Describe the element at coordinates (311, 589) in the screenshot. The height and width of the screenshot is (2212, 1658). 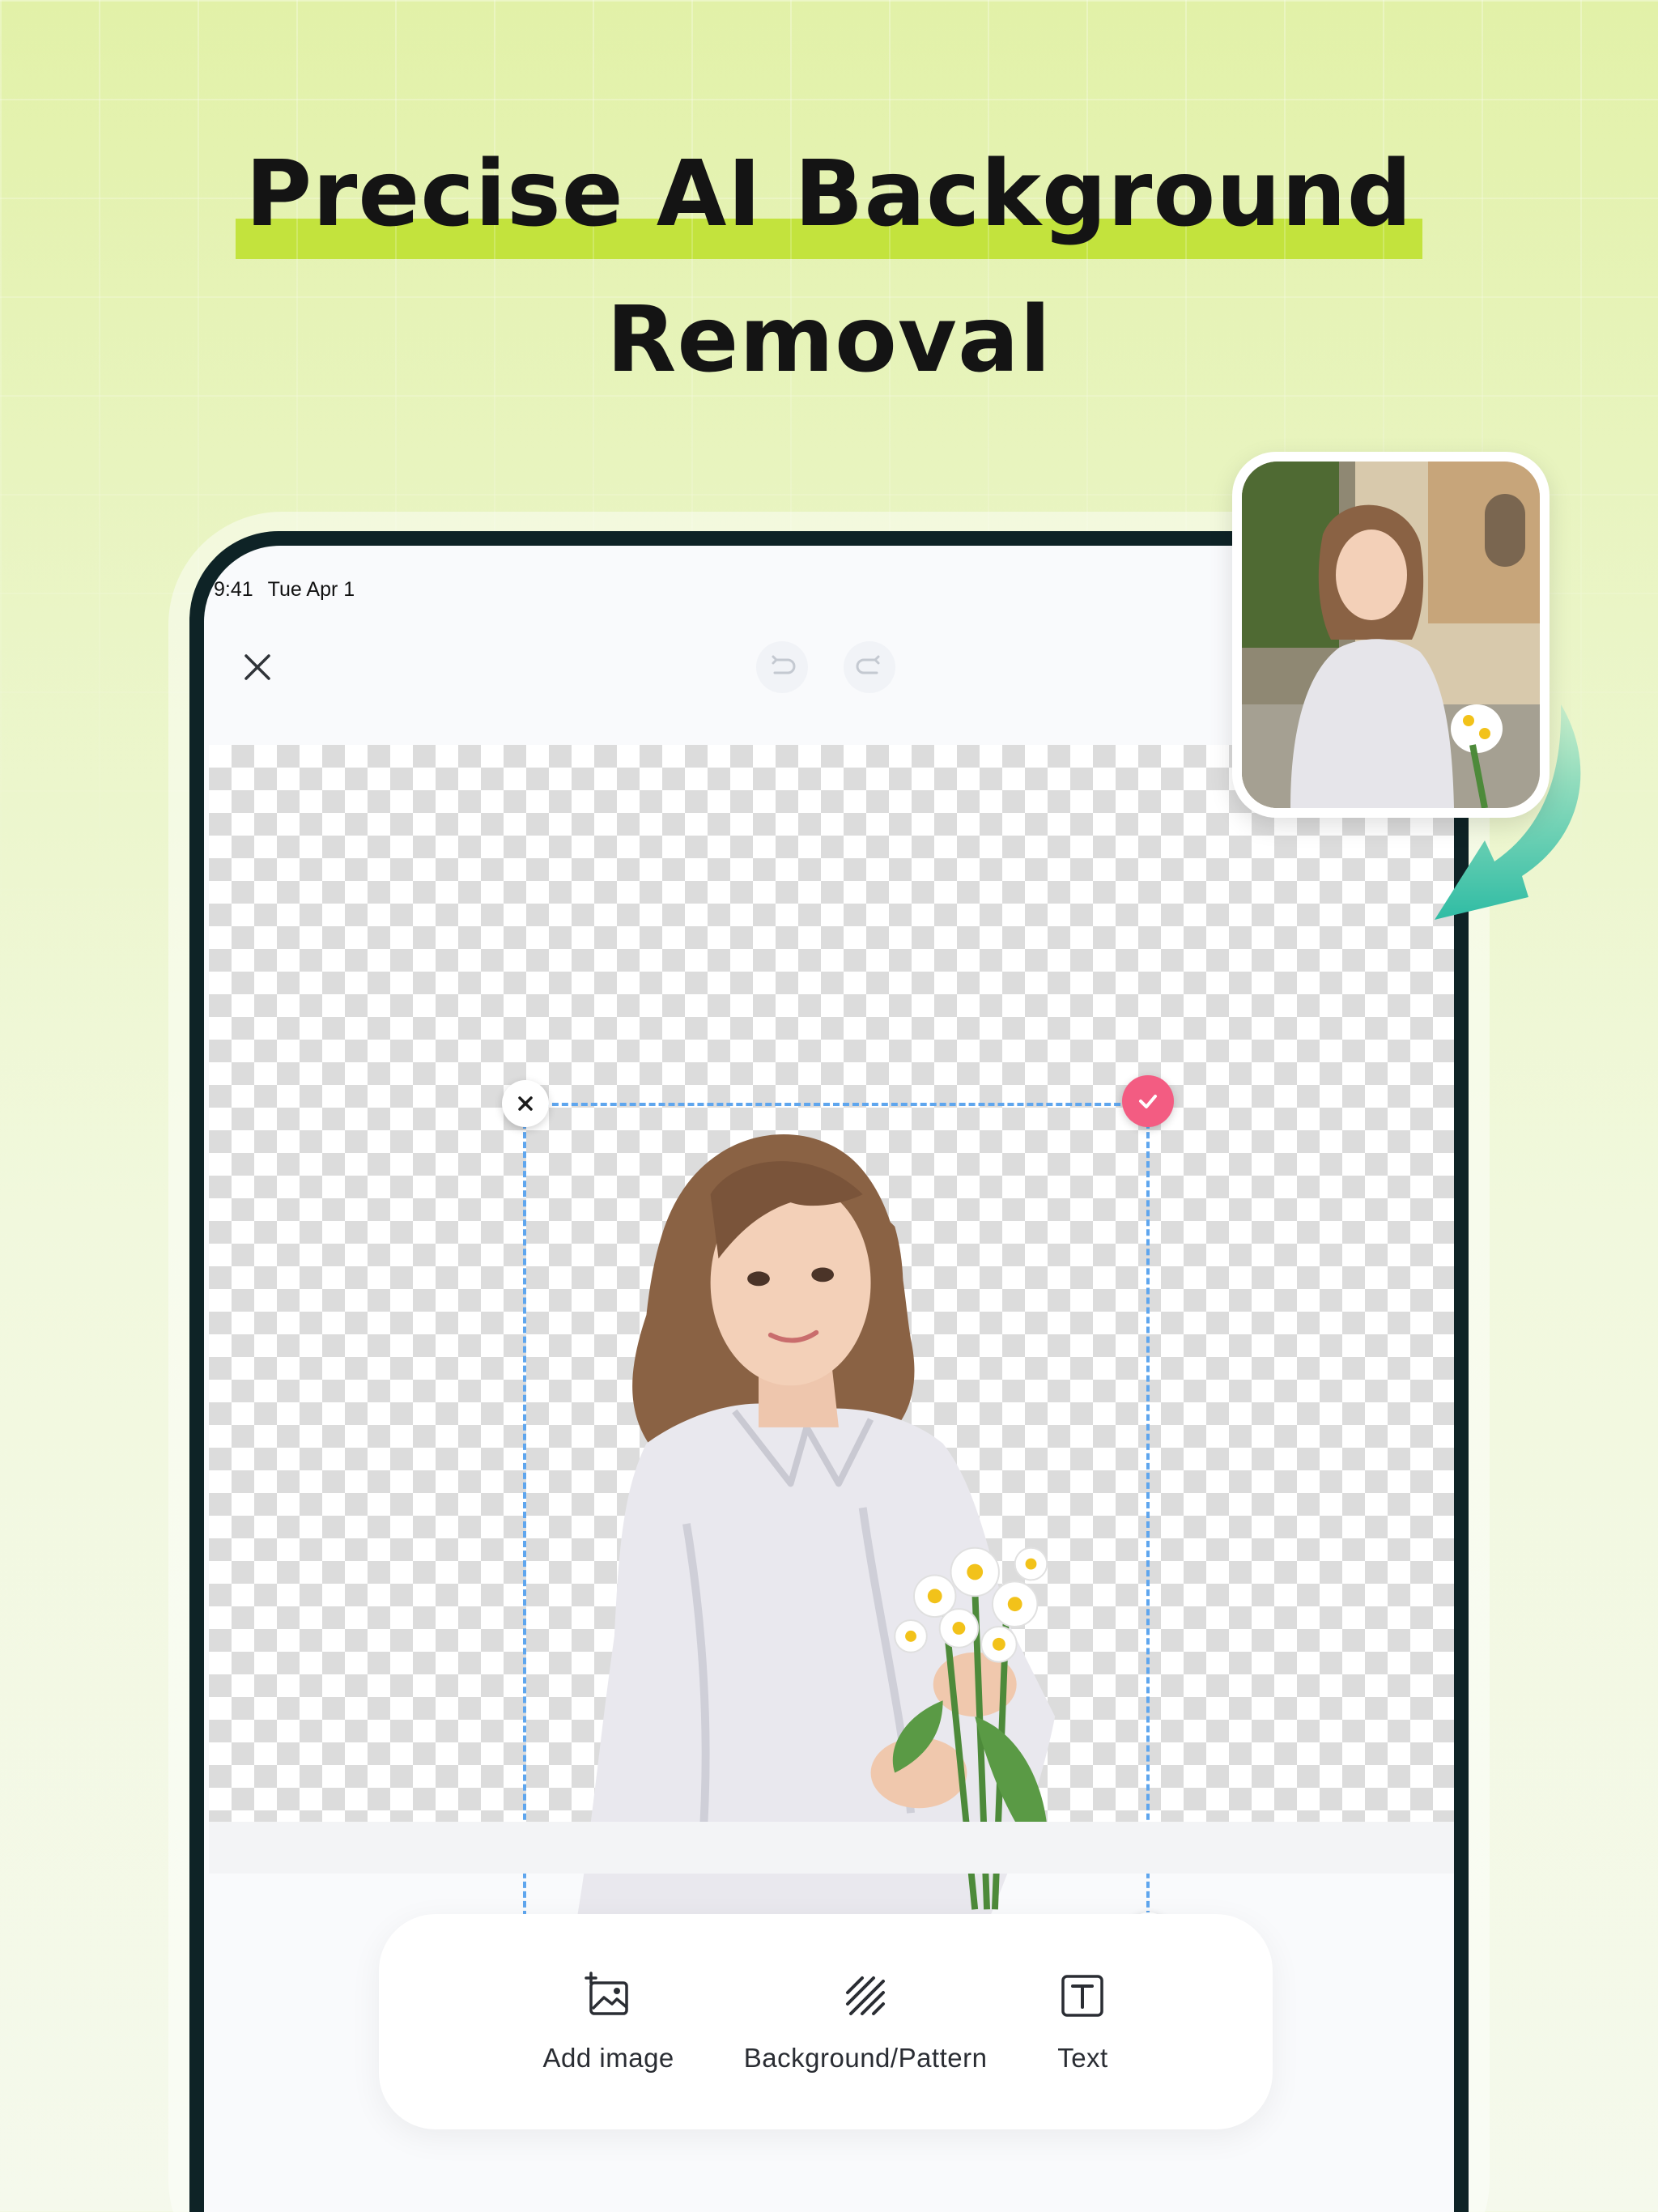
I see `status-date: Tue Apr 1` at that location.